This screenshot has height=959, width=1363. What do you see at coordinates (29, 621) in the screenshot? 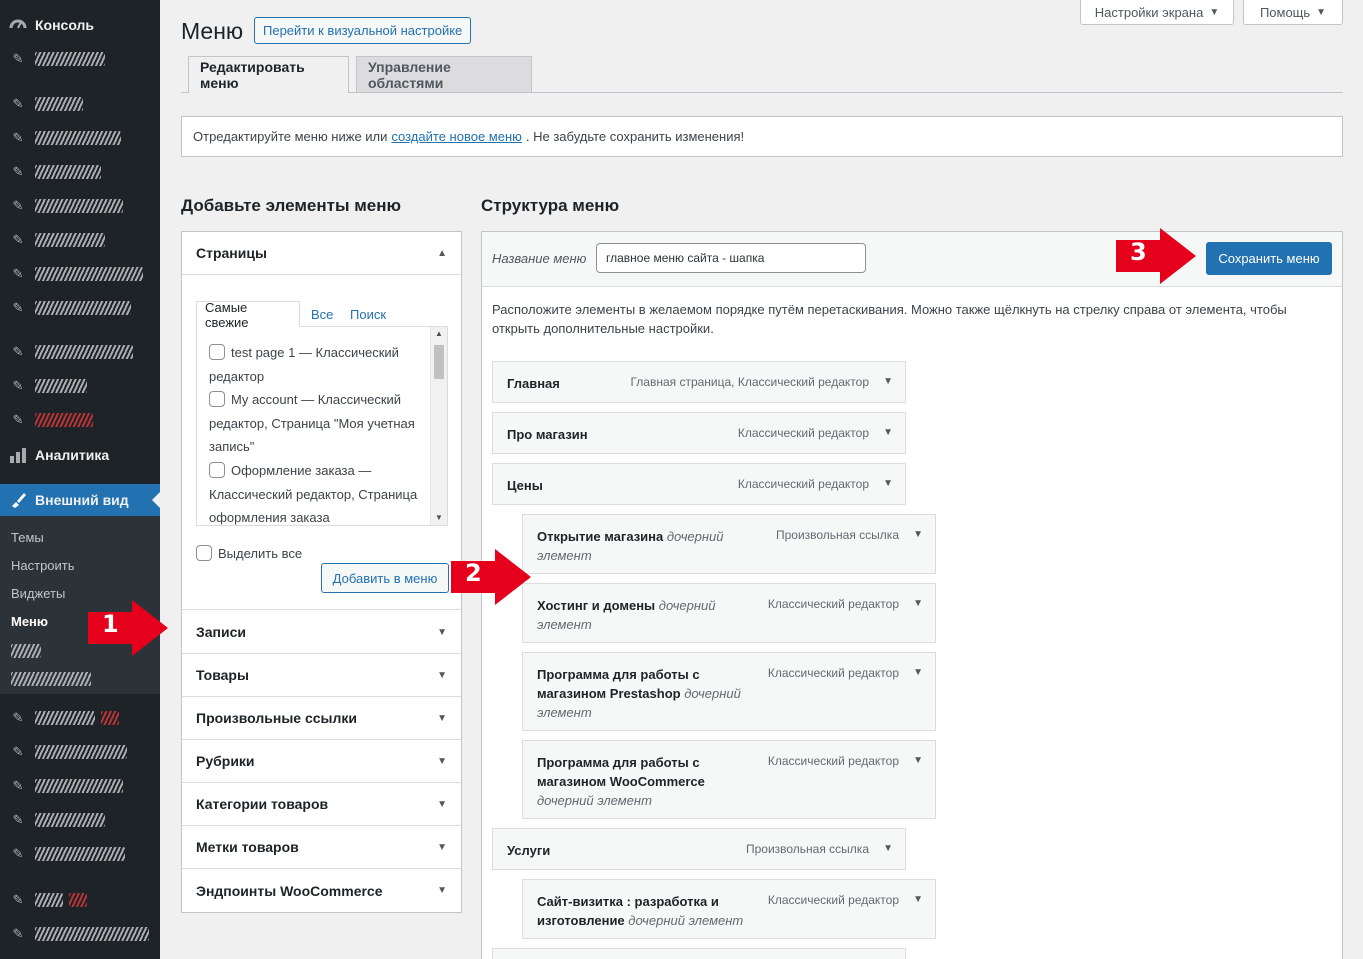
I see `submenu-item-menus: Меню` at bounding box center [29, 621].